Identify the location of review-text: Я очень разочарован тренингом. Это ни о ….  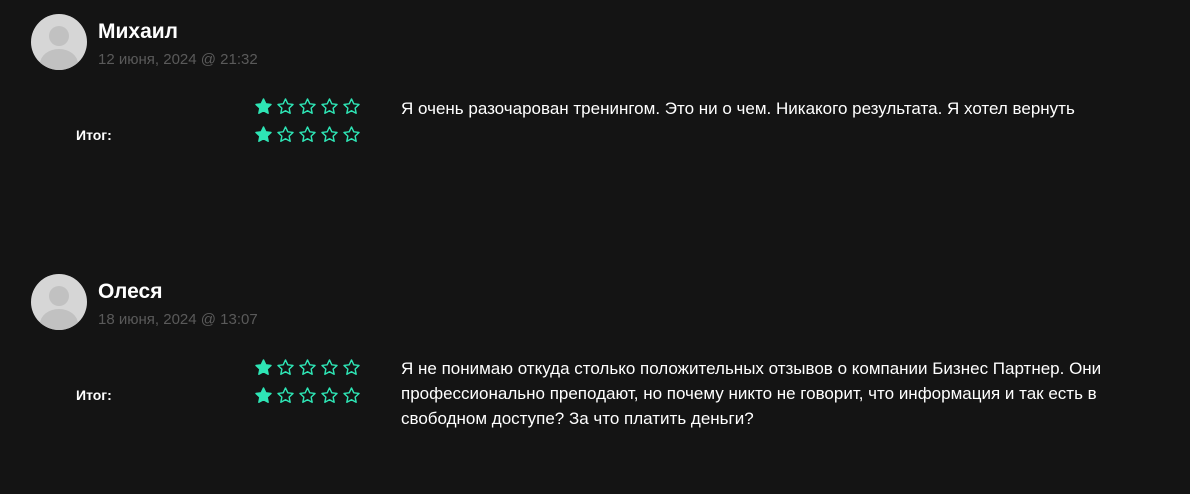
(738, 108).